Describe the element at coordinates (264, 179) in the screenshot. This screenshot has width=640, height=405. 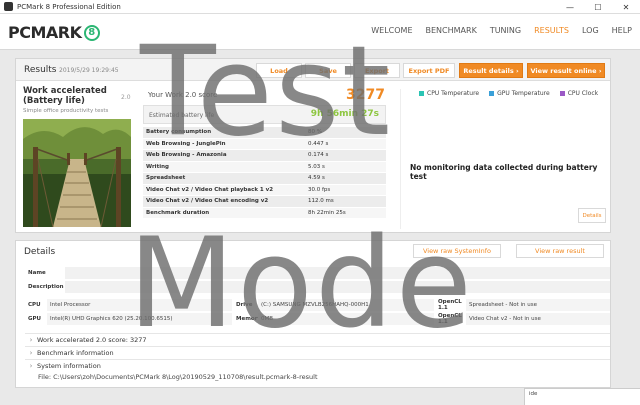
I see `table-row: Spreadsheet 4.59 s` at that location.